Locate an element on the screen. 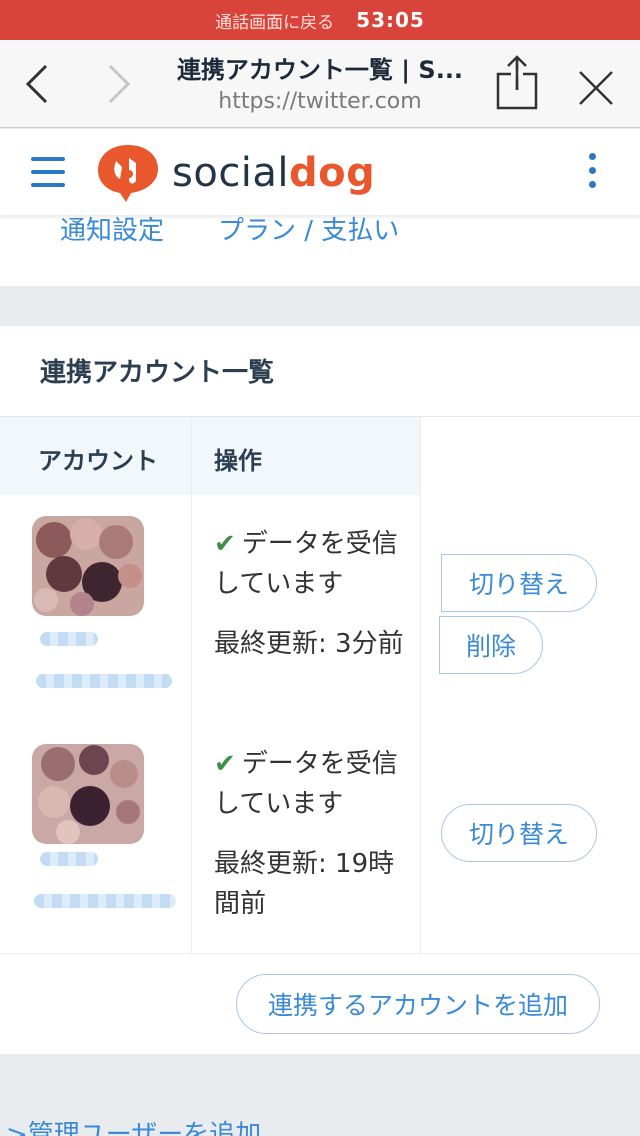 The image size is (640, 1136). page-title-block: 連携アカウント一覧 | S... https://twitter.com is located at coordinates (320, 82).